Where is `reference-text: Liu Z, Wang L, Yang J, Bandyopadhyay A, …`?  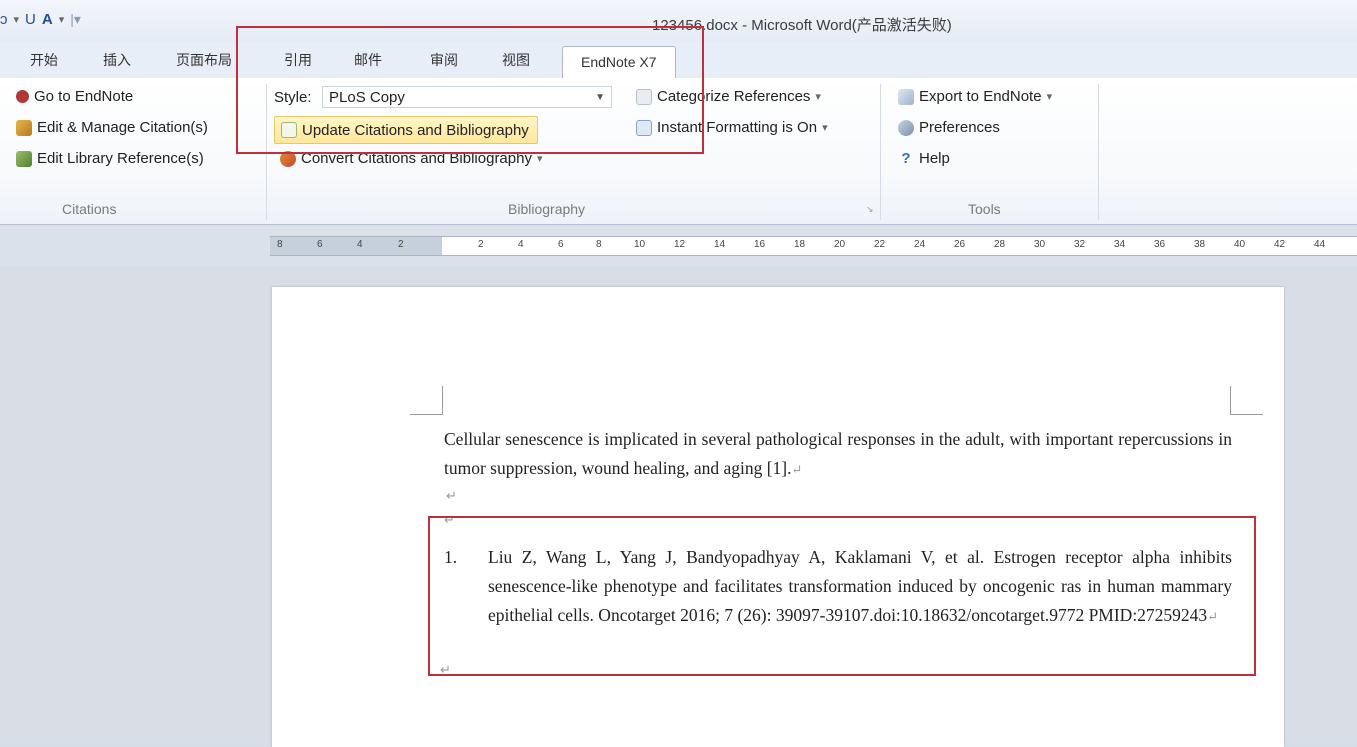
reference-text: Liu Z, Wang L, Yang J, Bandyopadhyay A, … is located at coordinates (860, 586).